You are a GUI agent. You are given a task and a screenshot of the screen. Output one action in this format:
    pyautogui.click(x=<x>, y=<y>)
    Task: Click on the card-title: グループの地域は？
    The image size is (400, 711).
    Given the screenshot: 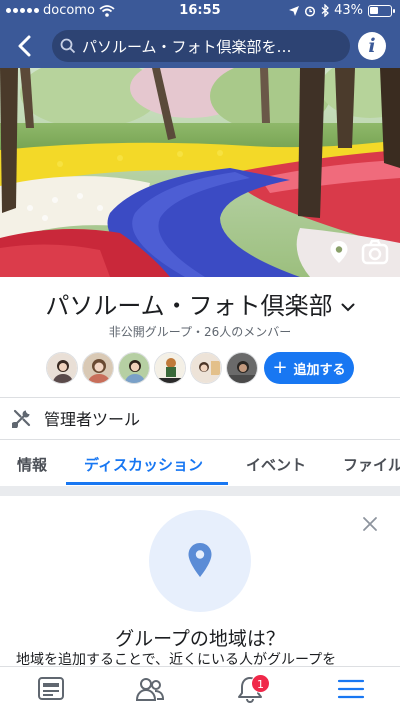 What is the action you would take?
    pyautogui.click(x=200, y=639)
    